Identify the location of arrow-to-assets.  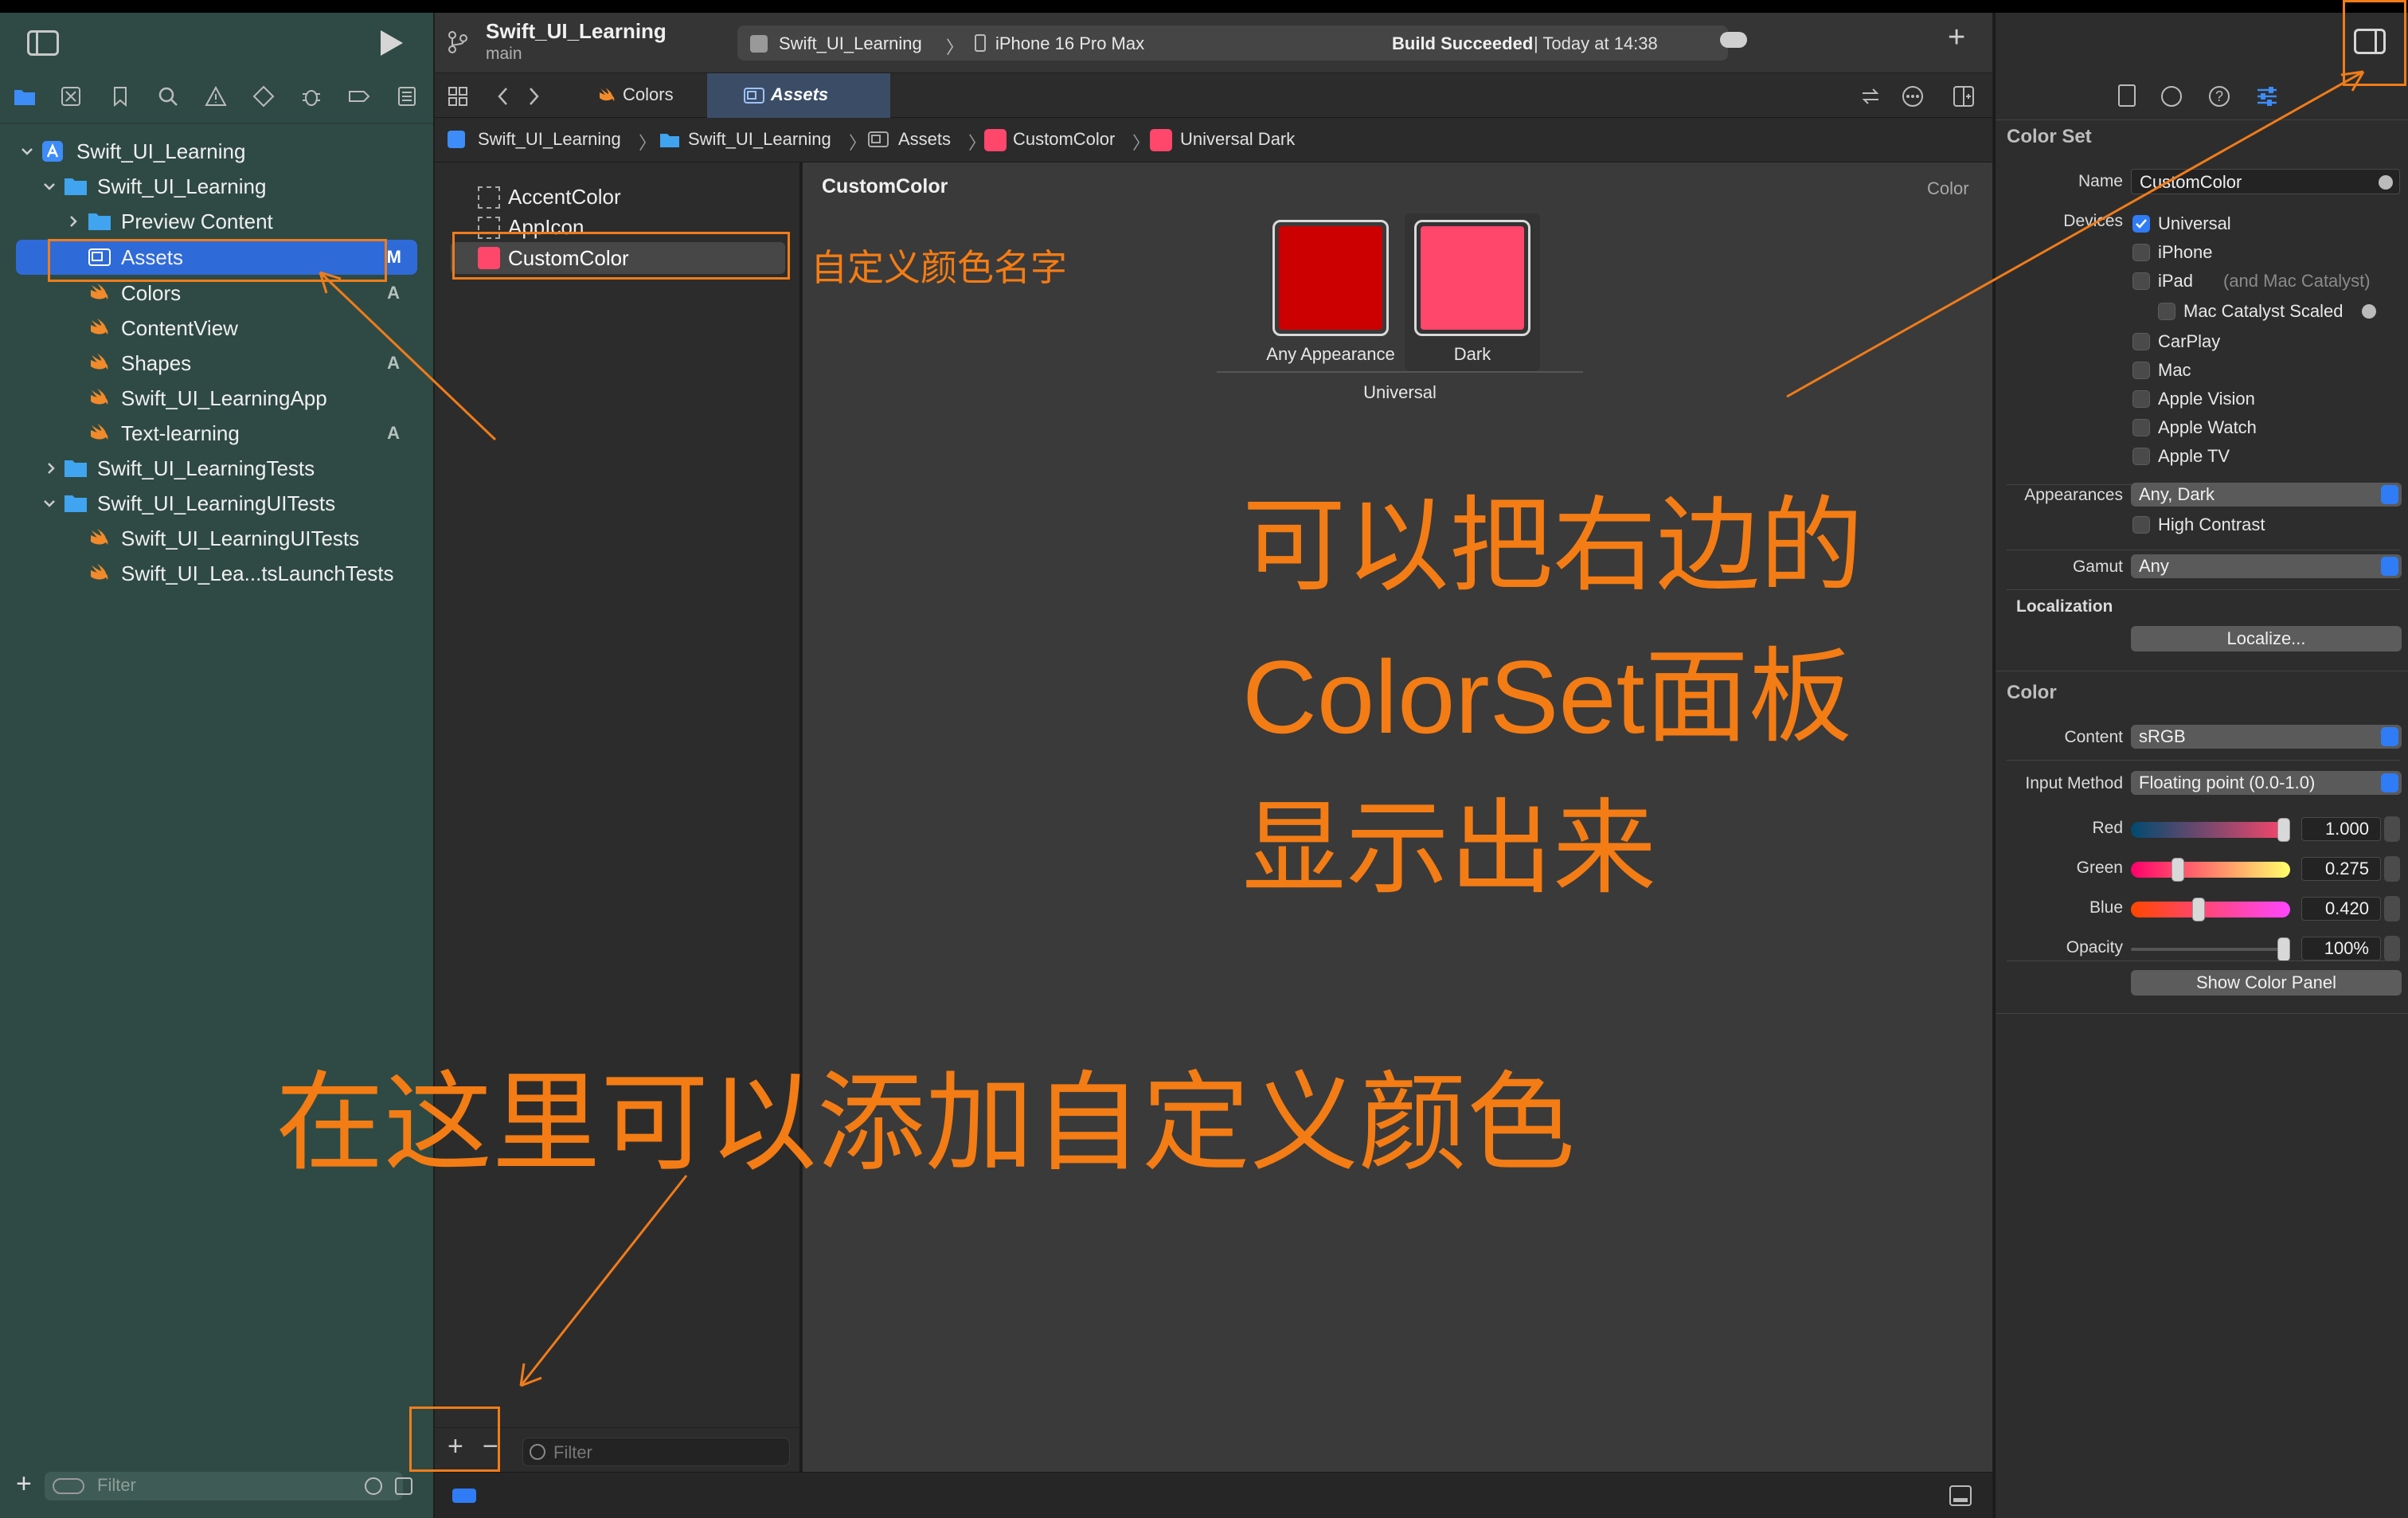
(408, 356).